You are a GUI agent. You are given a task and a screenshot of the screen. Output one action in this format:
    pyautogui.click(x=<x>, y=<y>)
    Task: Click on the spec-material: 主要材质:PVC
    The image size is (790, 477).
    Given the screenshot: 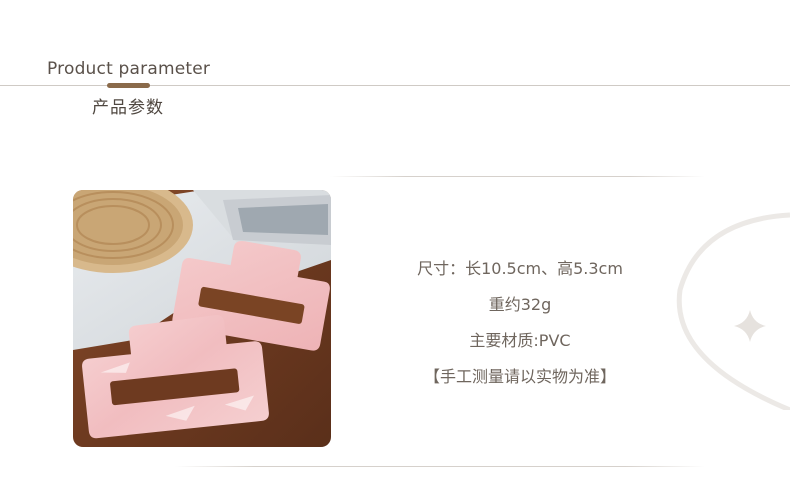 What is the action you would take?
    pyautogui.click(x=520, y=340)
    